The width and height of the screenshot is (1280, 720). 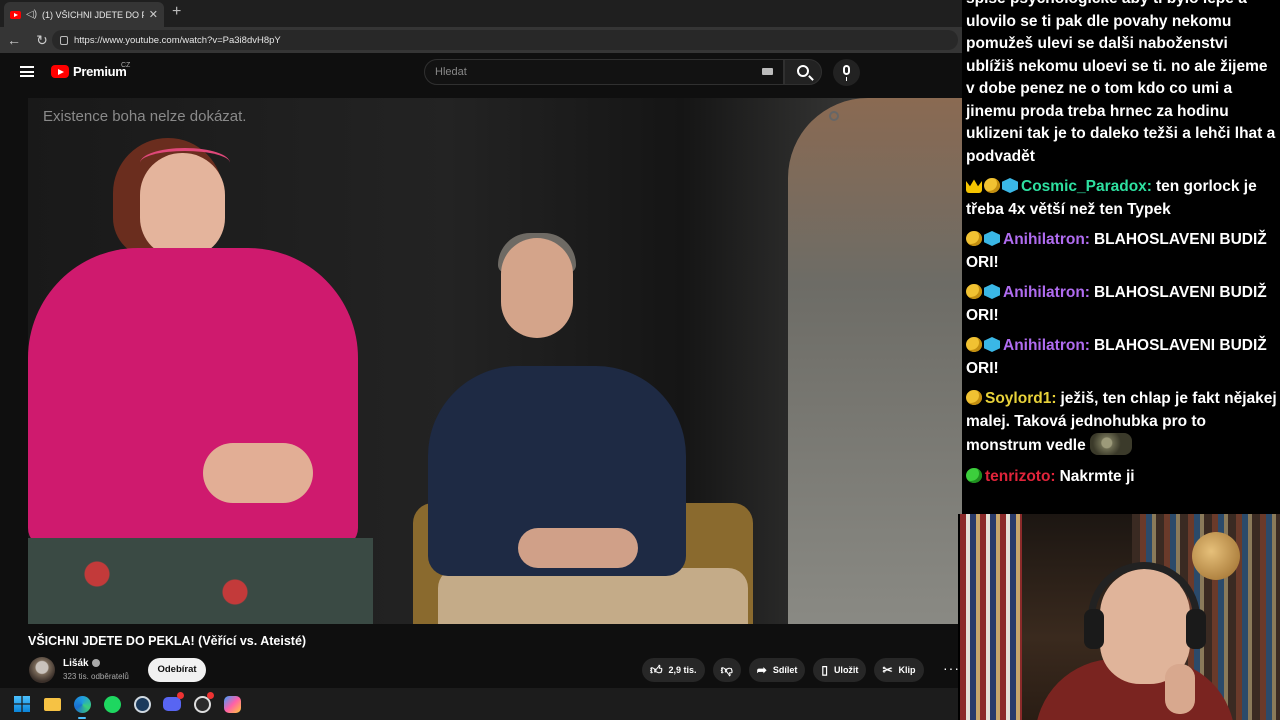 I want to click on save-button: ▯ Uložit, so click(x=840, y=670).